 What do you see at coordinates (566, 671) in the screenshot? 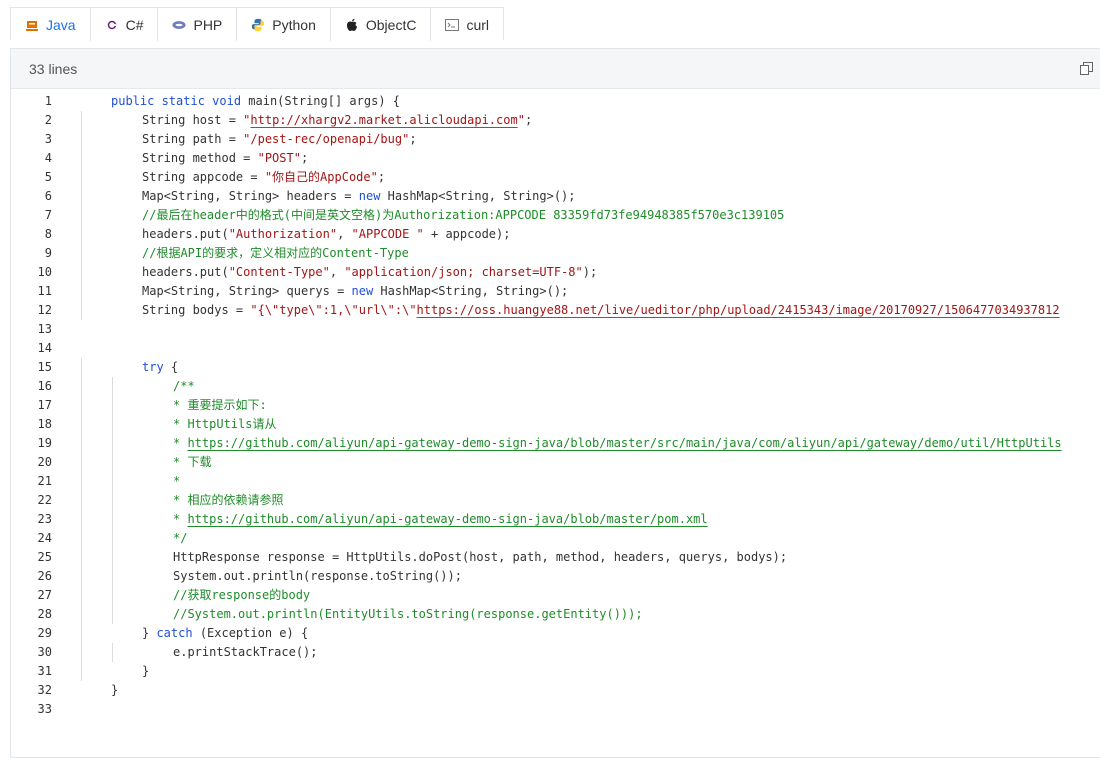
I see `code-line: }` at bounding box center [566, 671].